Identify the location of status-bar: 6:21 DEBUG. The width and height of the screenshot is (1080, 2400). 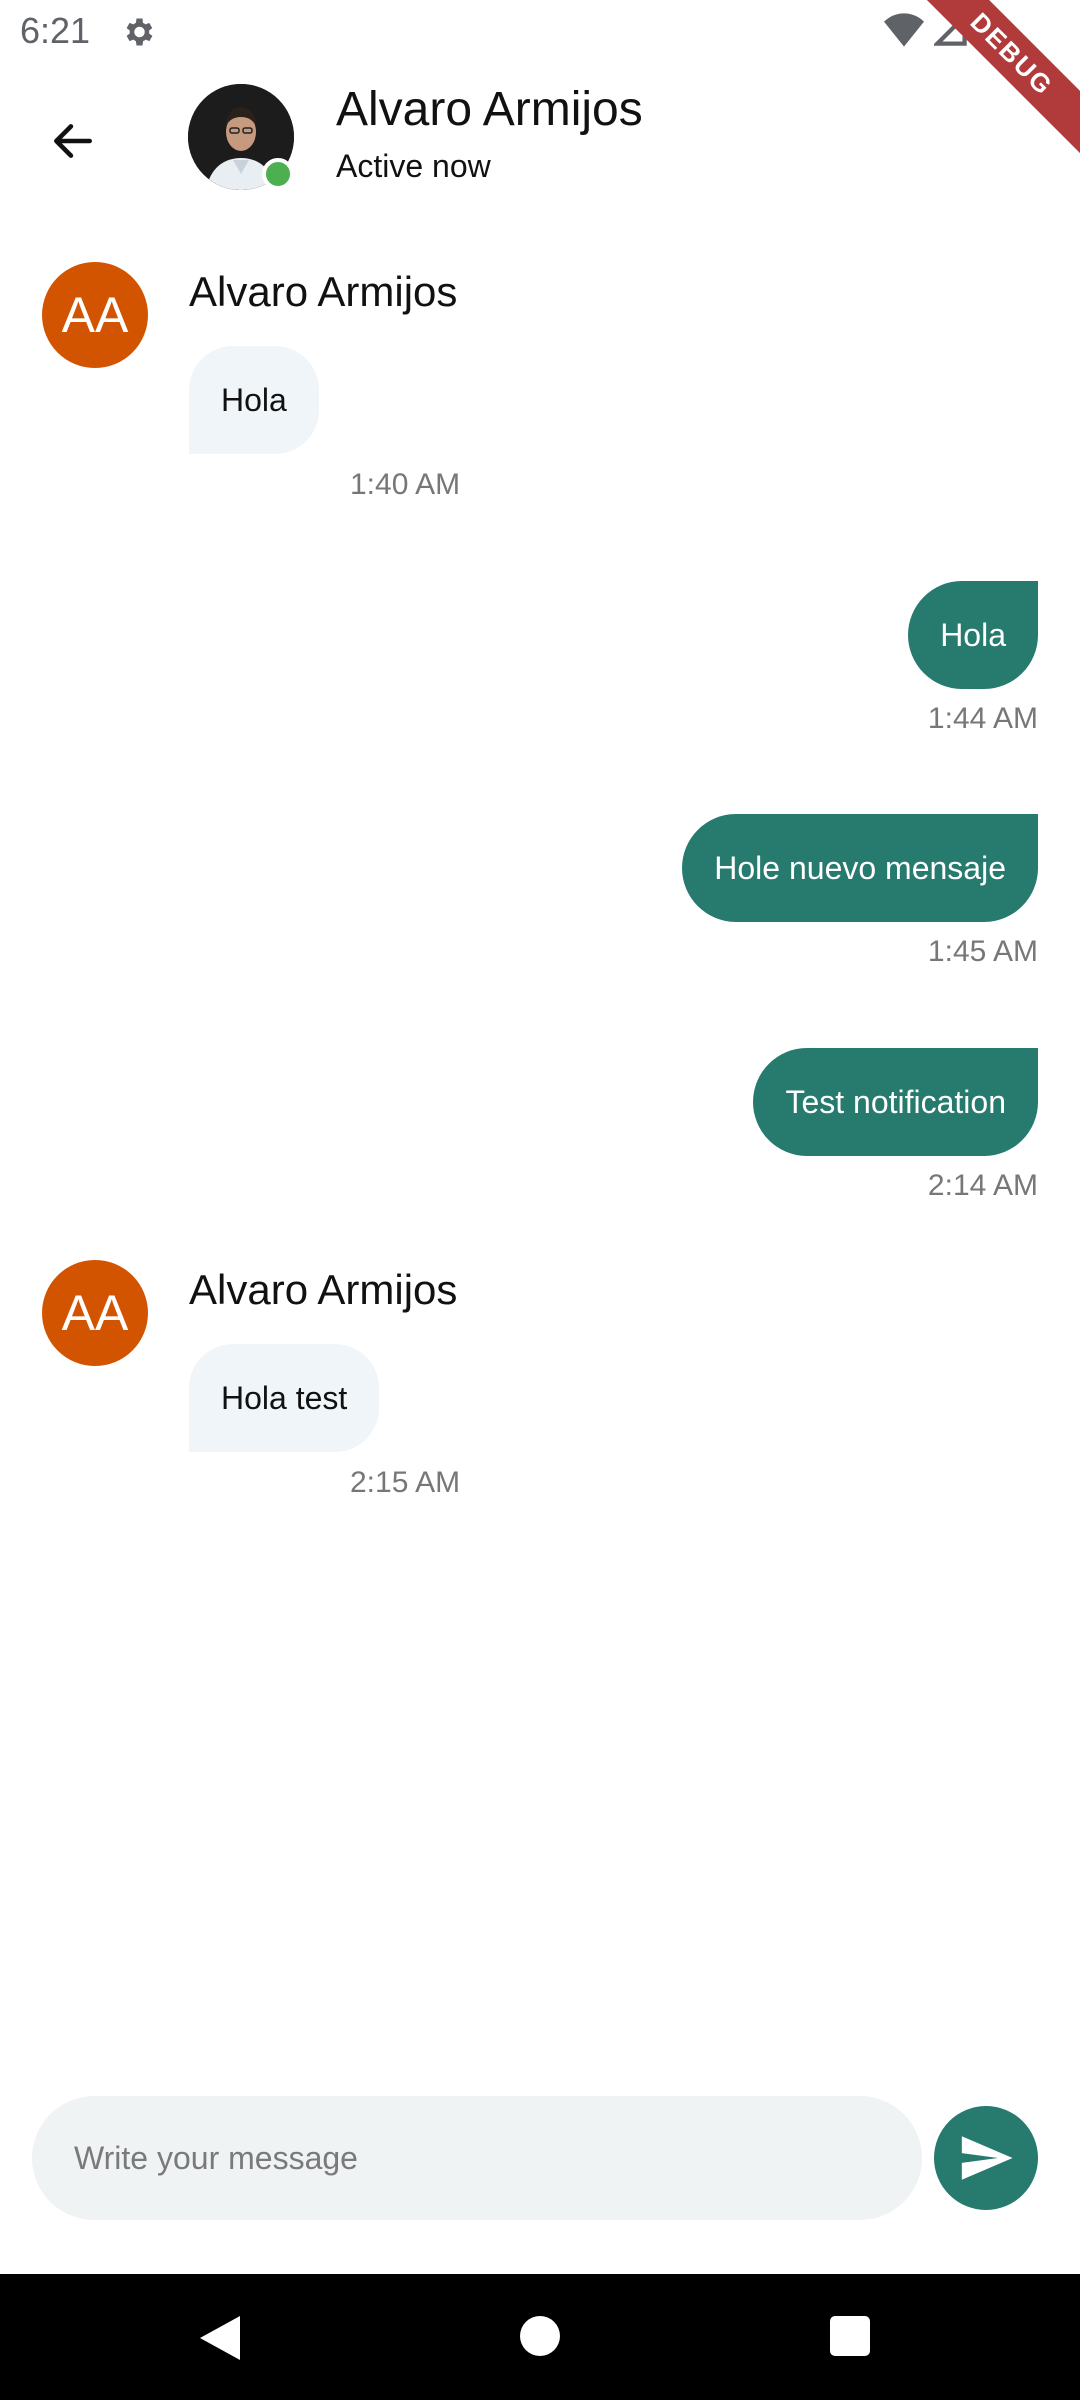
(540, 81).